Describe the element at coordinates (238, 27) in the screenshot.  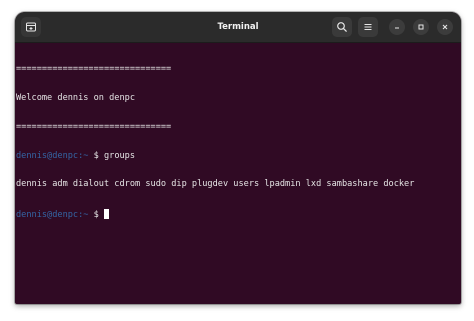
I see `title-bar: Terminal` at that location.